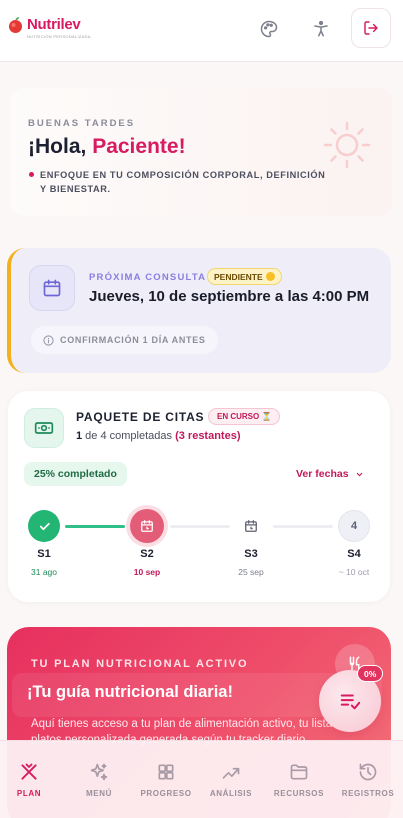 The height and width of the screenshot is (818, 403). I want to click on nav-label-progress: PROGRESO, so click(166, 793).